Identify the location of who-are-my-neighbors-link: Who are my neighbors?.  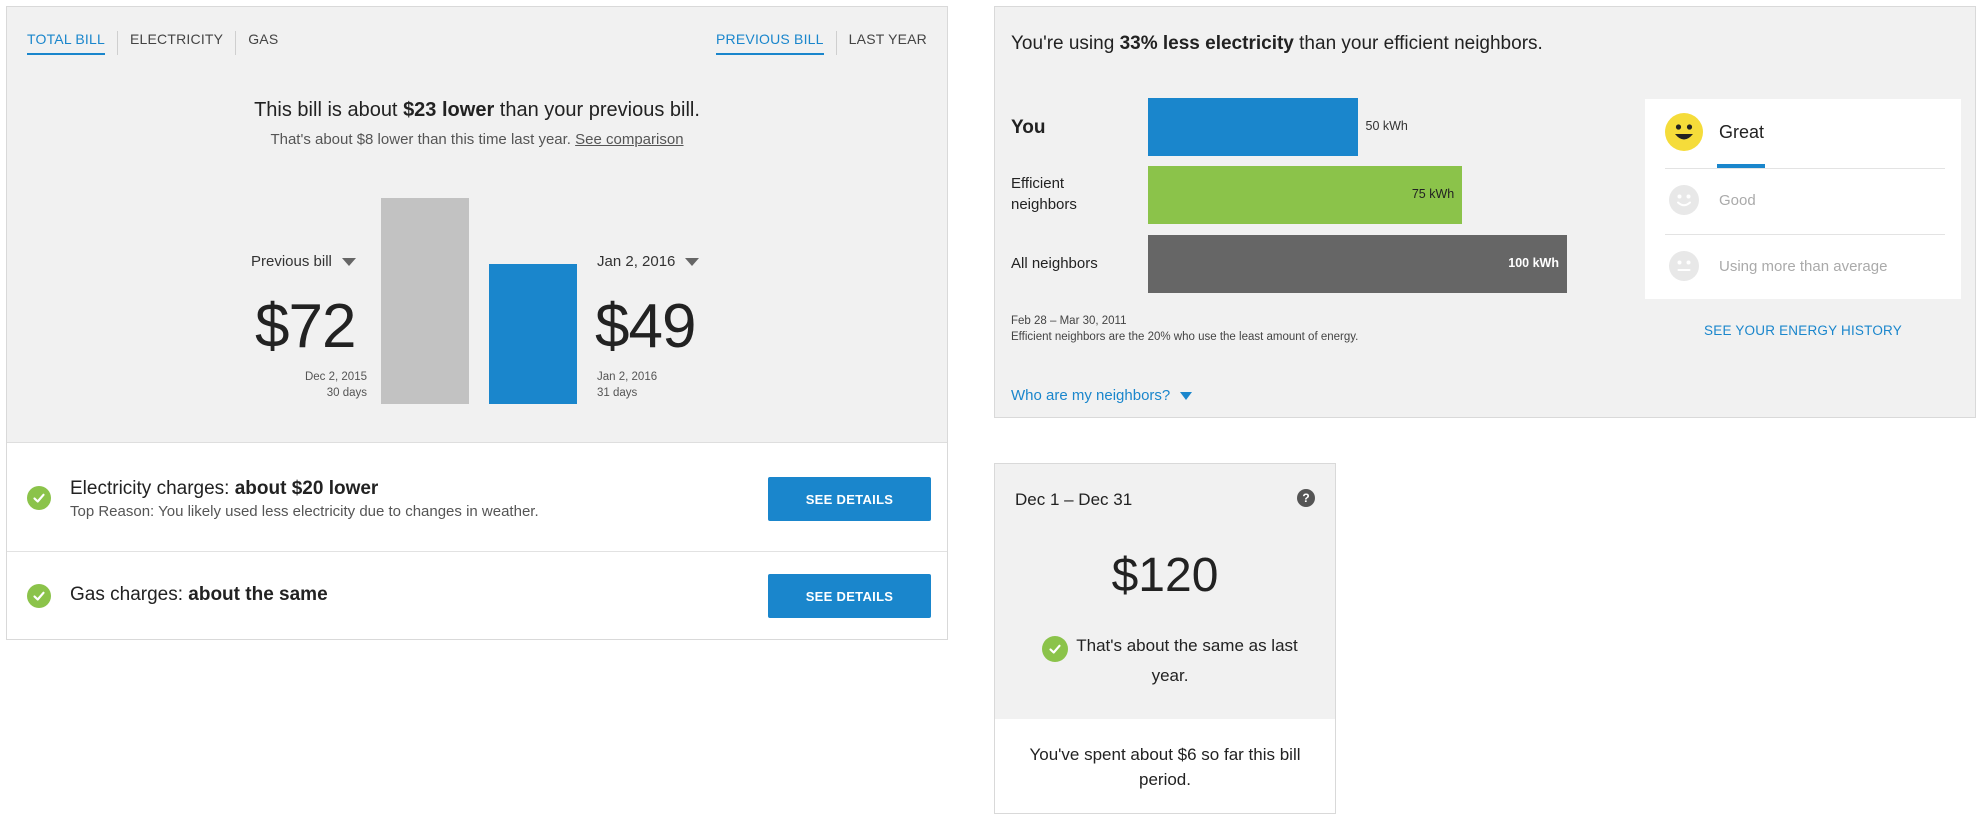
(1102, 395).